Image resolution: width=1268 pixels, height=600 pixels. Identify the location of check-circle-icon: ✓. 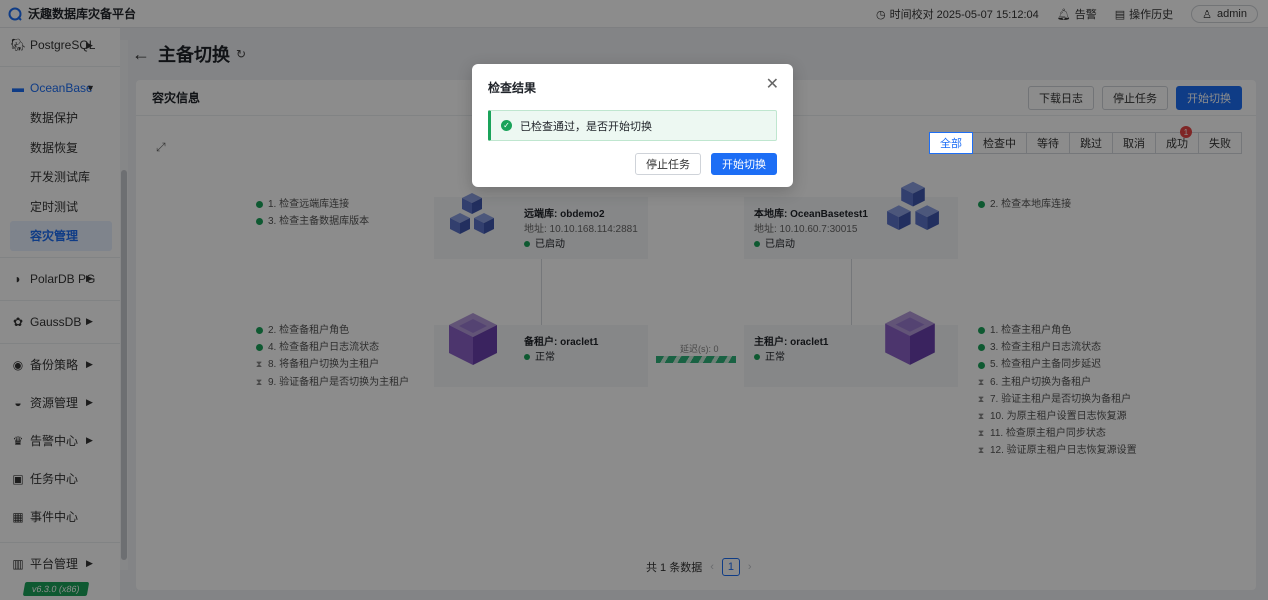
(506, 125).